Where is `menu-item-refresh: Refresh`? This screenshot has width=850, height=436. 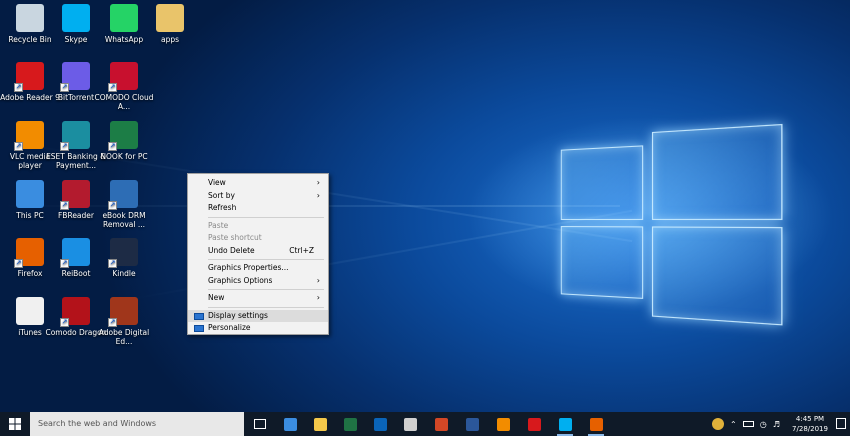 menu-item-refresh: Refresh is located at coordinates (258, 208).